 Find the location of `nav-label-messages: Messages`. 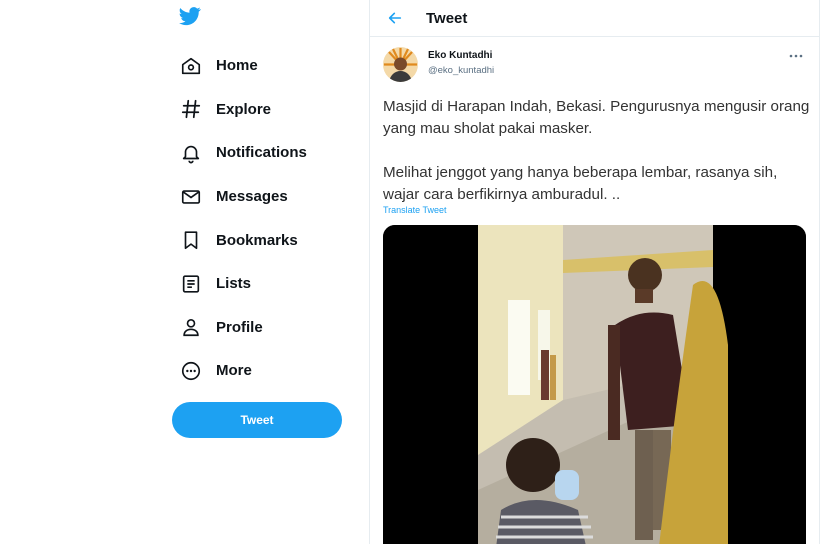

nav-label-messages: Messages is located at coordinates (252, 197).